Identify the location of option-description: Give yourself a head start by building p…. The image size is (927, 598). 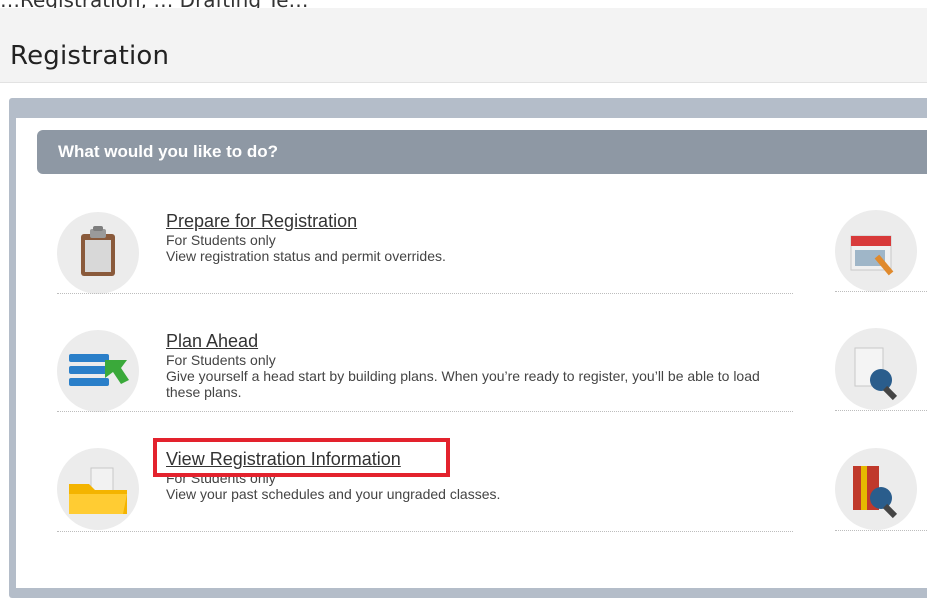
(463, 384).